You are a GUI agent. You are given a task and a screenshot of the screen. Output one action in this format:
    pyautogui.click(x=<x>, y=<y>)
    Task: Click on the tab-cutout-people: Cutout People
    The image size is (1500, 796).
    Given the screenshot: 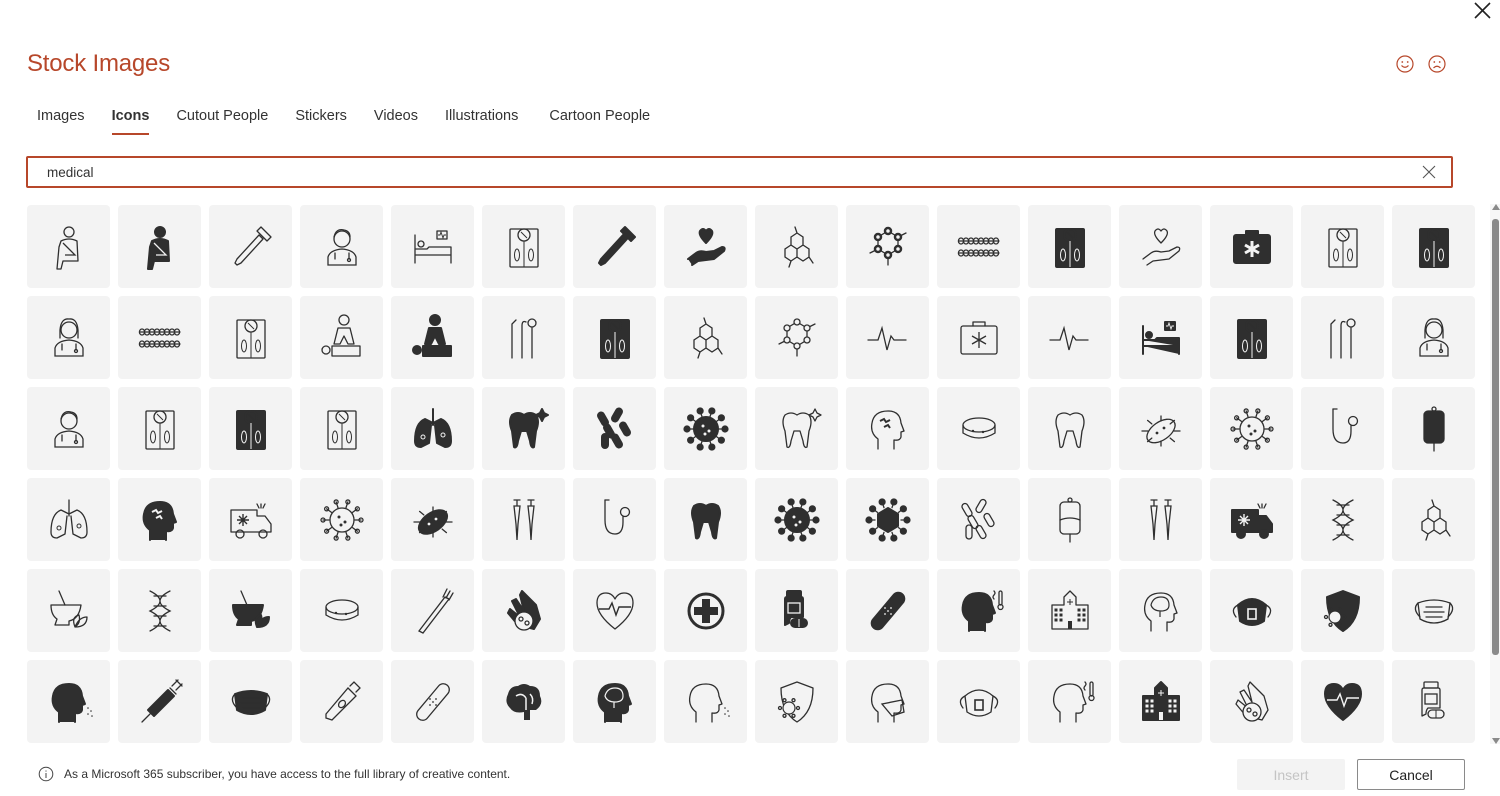 What is the action you would take?
    pyautogui.click(x=222, y=120)
    